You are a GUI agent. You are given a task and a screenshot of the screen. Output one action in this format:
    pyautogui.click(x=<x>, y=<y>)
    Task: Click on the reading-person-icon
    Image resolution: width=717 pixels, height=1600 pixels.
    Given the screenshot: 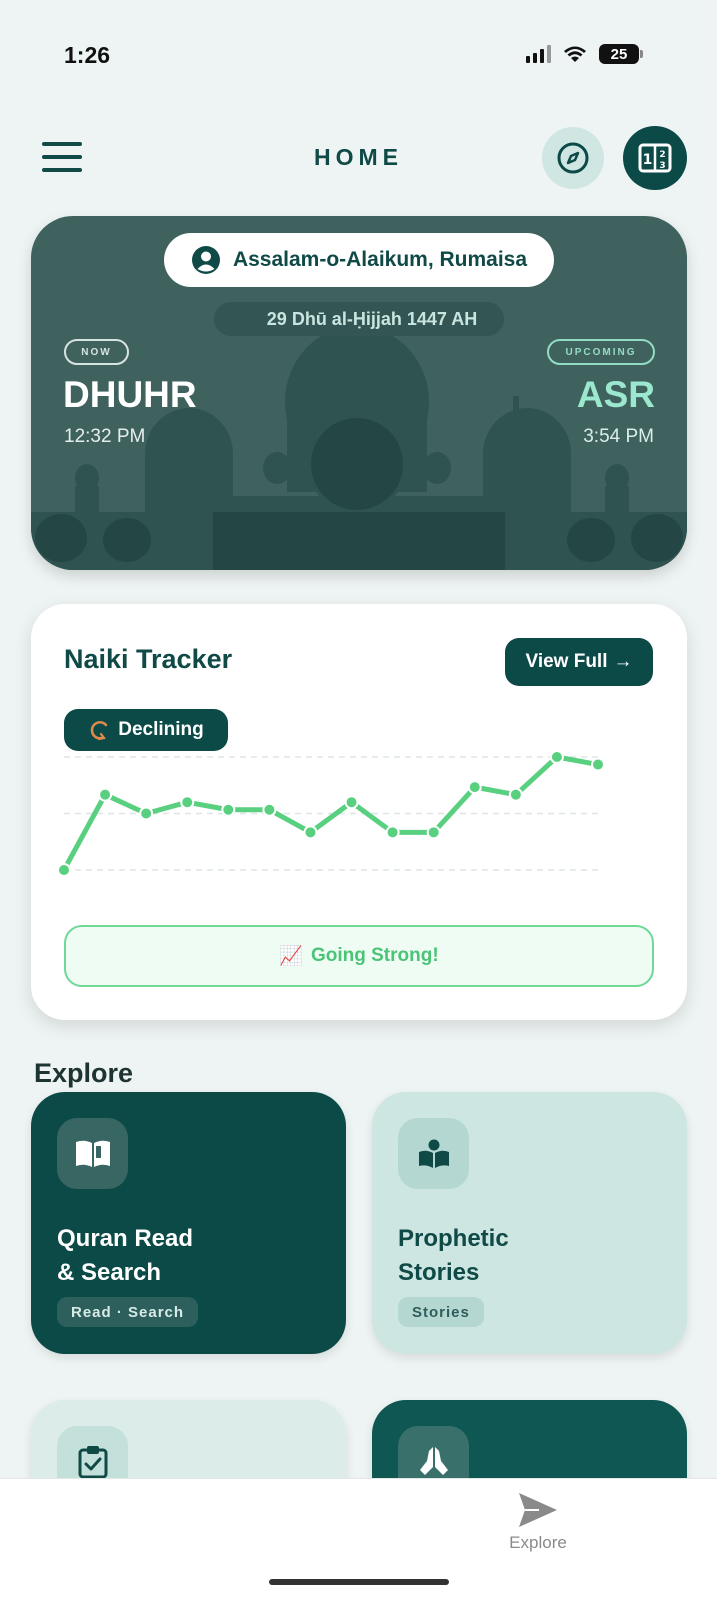 What is the action you would take?
    pyautogui.click(x=433, y=1153)
    